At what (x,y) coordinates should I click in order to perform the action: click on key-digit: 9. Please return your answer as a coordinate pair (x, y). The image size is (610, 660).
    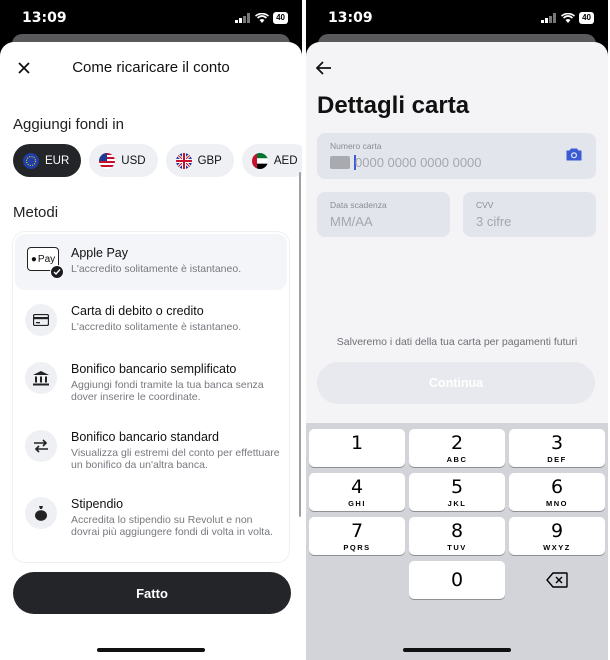
    Looking at the image, I should click on (557, 531).